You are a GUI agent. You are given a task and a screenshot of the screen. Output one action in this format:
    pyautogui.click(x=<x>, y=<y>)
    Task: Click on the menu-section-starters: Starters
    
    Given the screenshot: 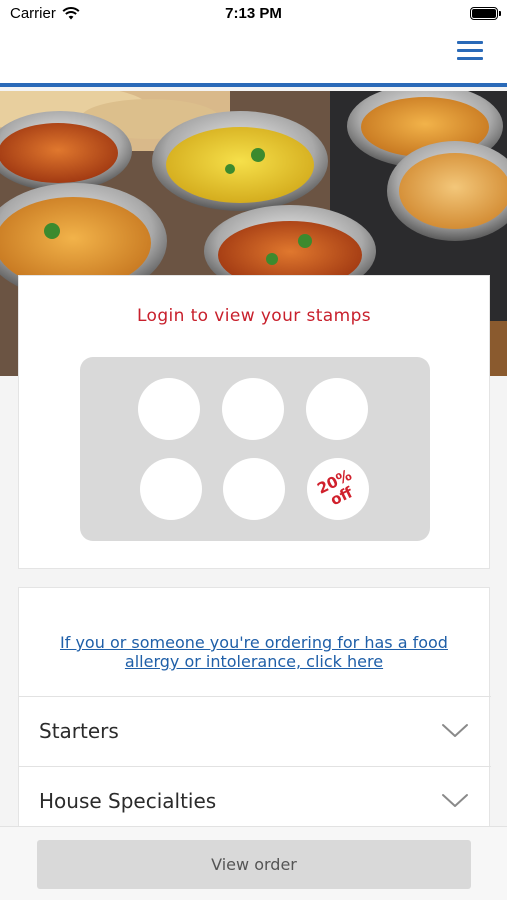 What is the action you would take?
    pyautogui.click(x=255, y=731)
    